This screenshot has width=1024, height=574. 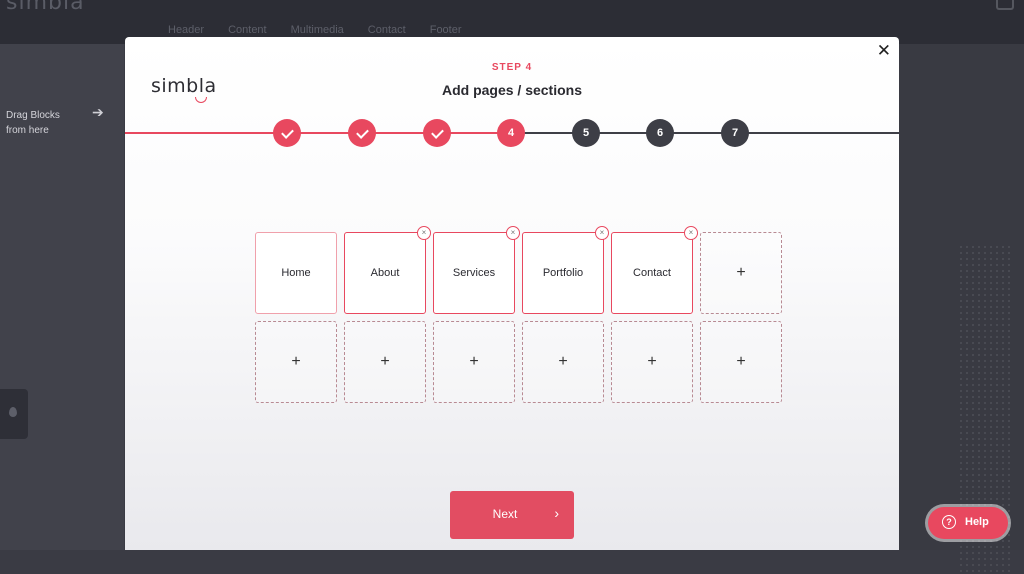 I want to click on page-name: About, so click(x=385, y=273).